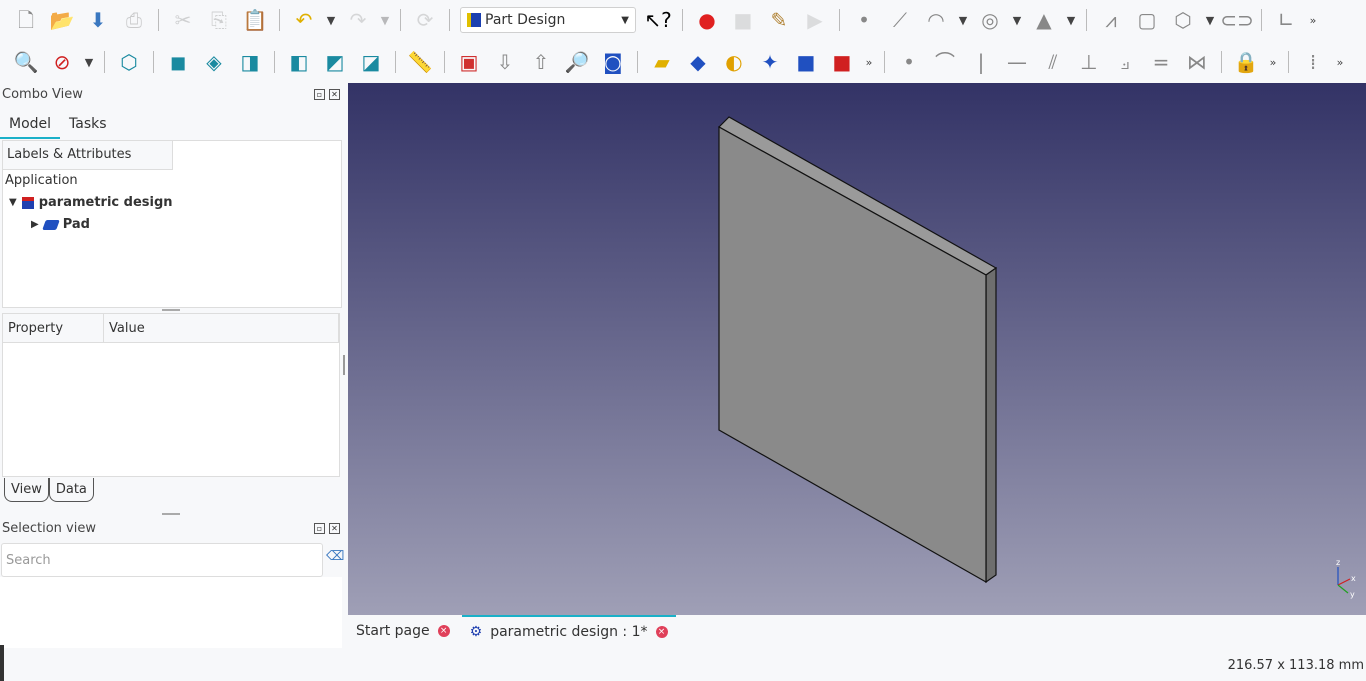 This screenshot has height=681, width=1366. What do you see at coordinates (936, 20) in the screenshot?
I see `sketch-arc-icon: ◠` at bounding box center [936, 20].